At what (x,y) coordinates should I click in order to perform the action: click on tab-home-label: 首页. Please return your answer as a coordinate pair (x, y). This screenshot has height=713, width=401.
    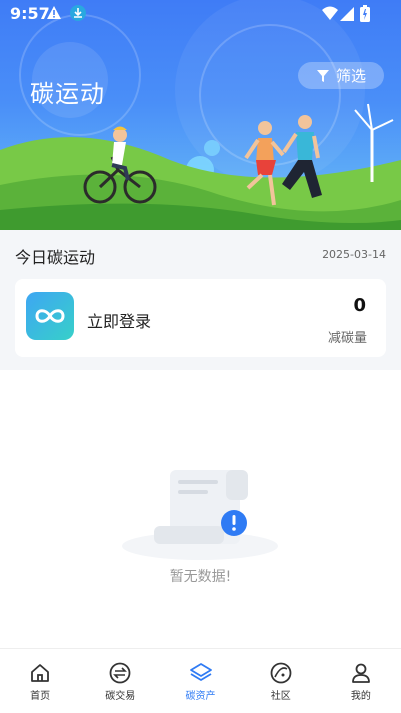
    Looking at the image, I should click on (40, 696).